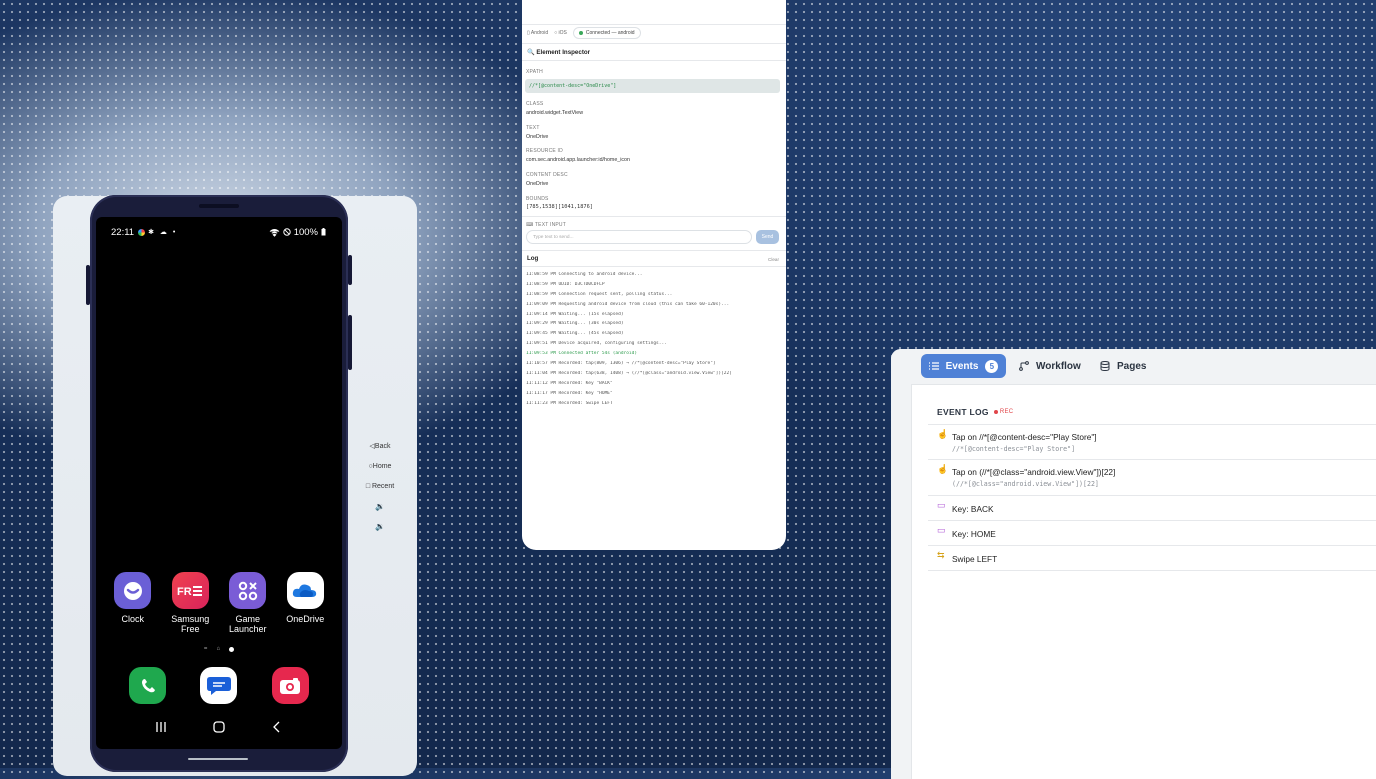 This screenshot has width=1376, height=779. Describe the element at coordinates (380, 506) in the screenshot. I see `volume-up-icon: 🔉` at that location.